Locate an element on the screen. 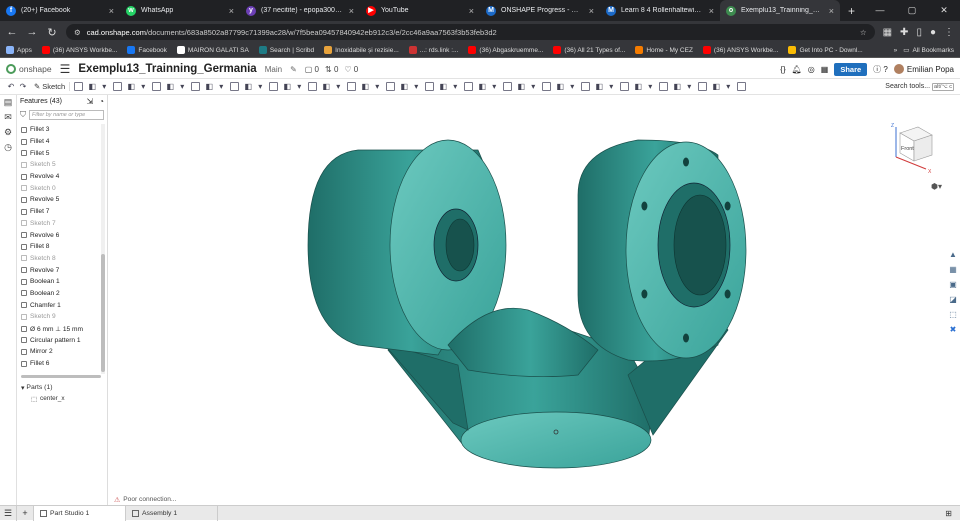 The width and height of the screenshot is (960, 521). feature-item: Sketch 9 is located at coordinates (60, 317).